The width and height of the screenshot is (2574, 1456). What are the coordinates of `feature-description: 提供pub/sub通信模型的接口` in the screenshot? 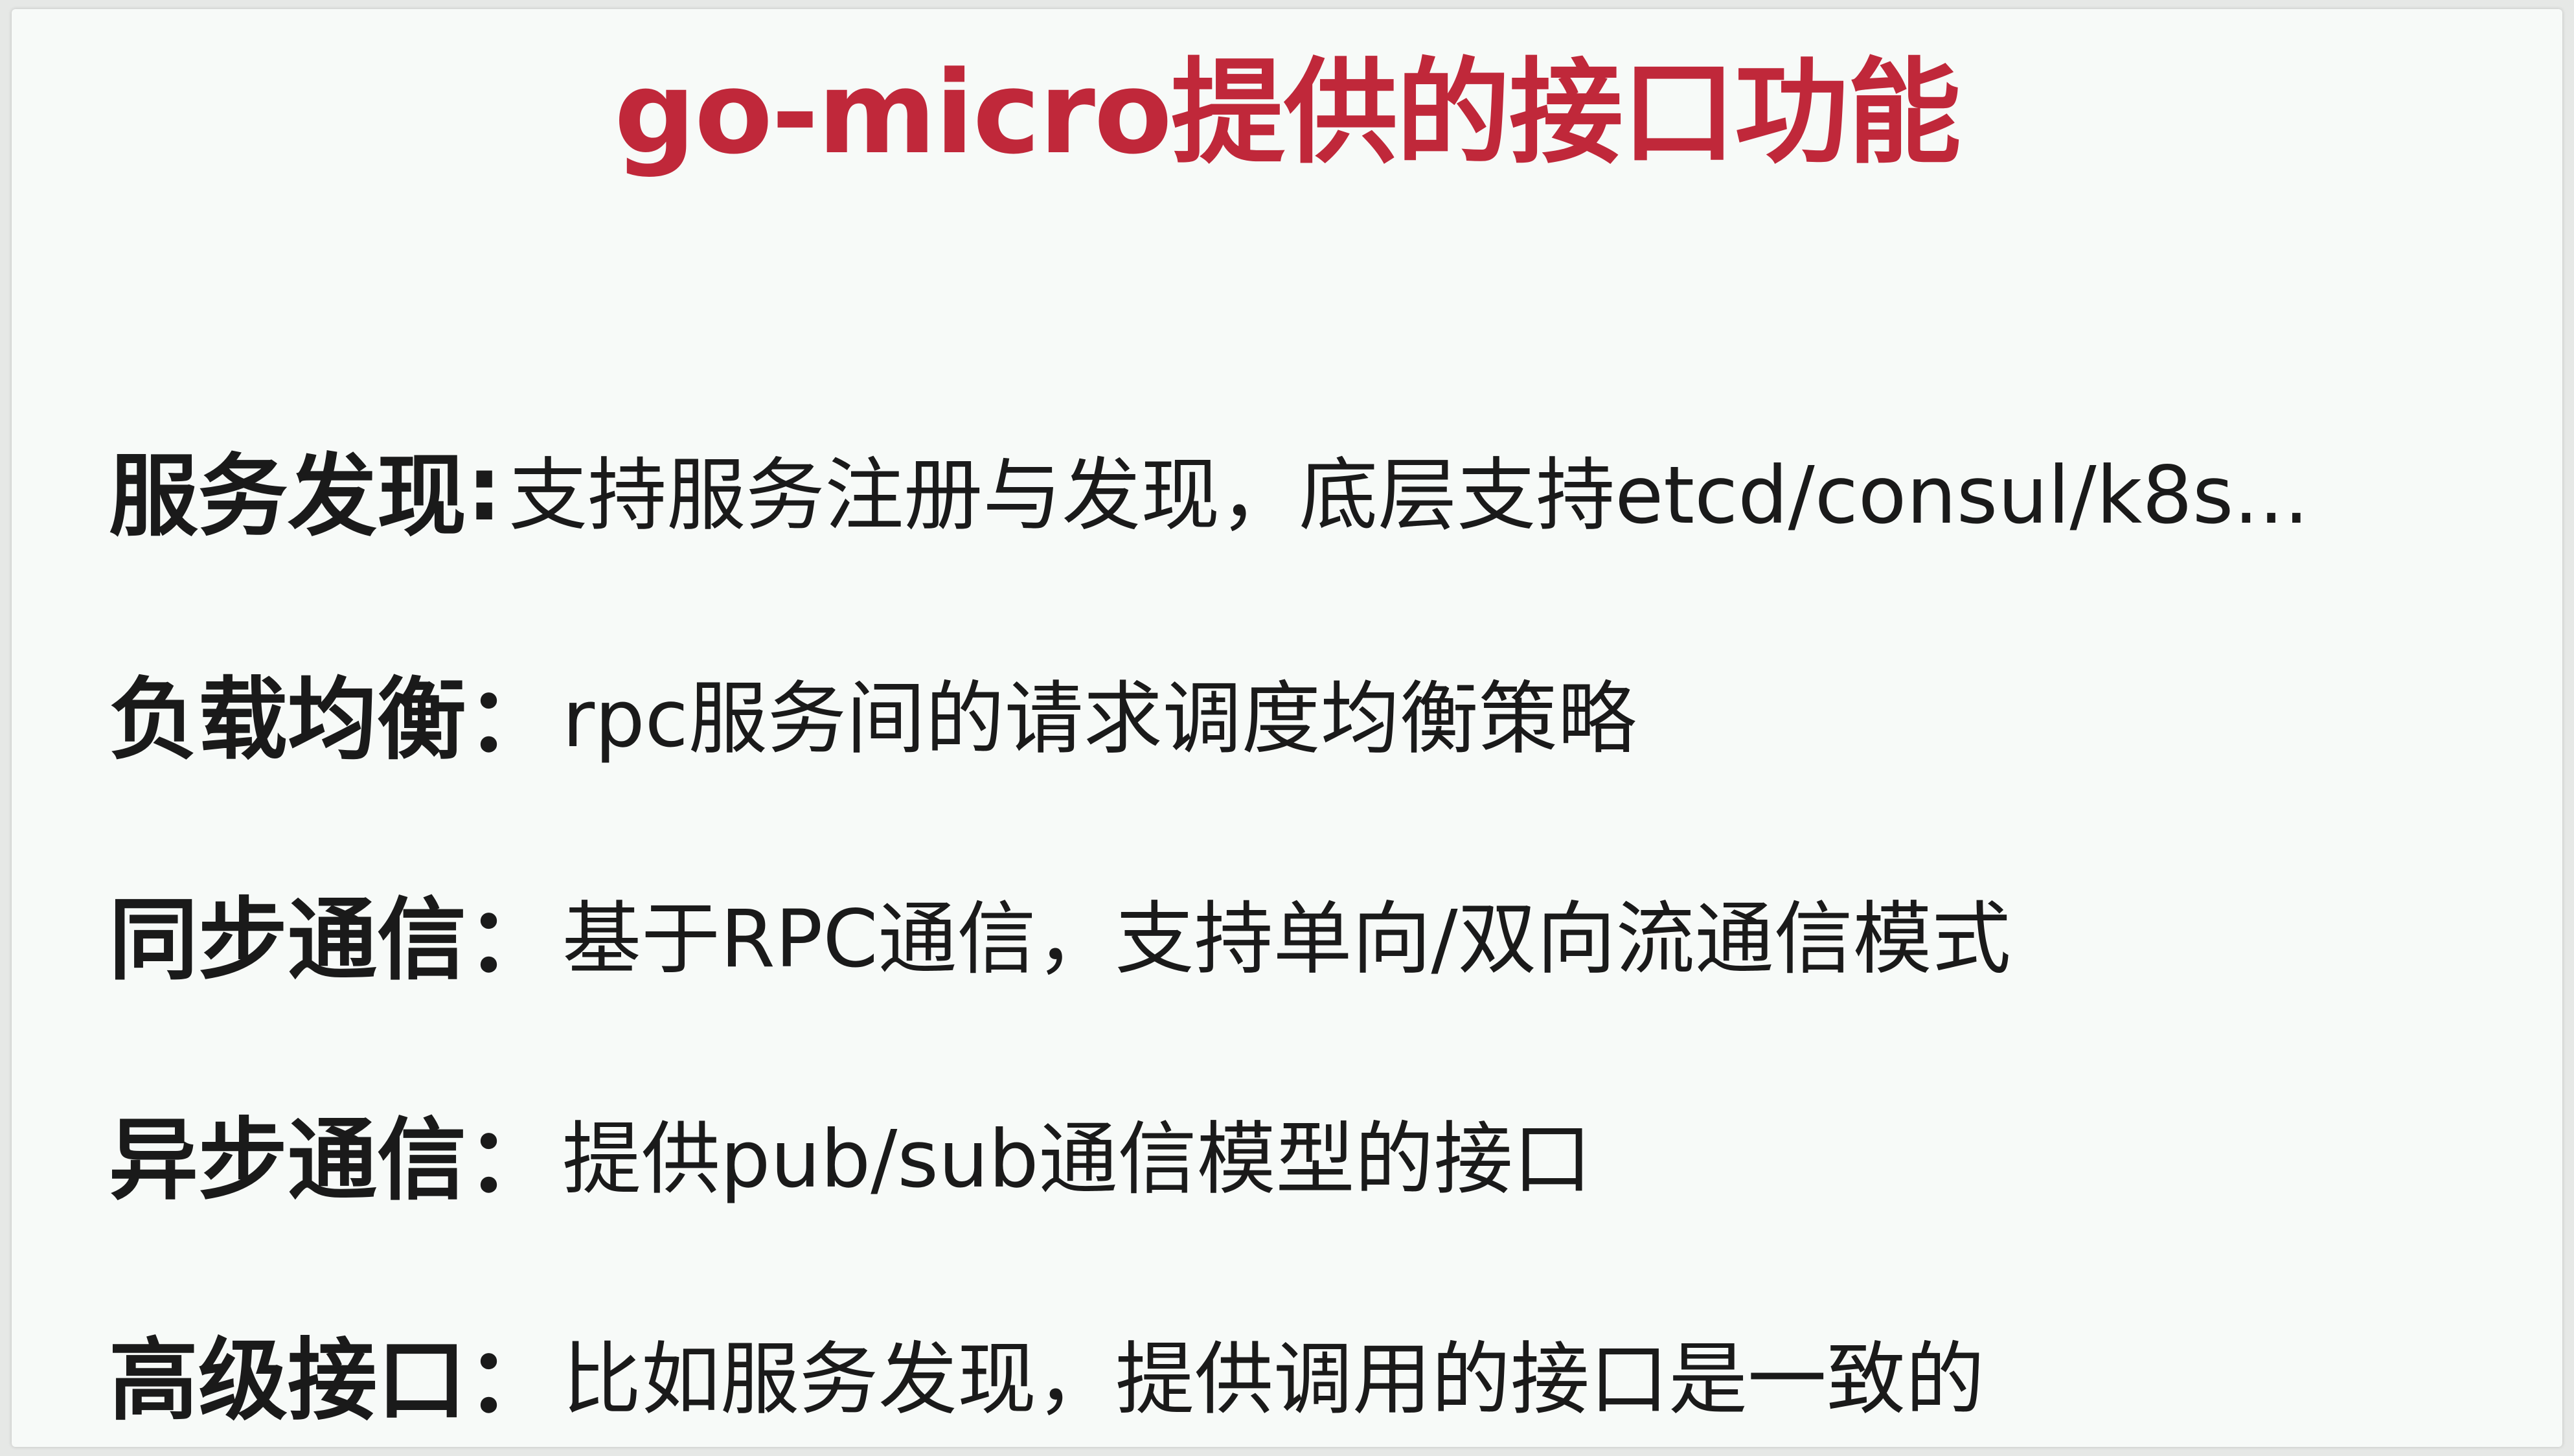 It's located at (1077, 1159).